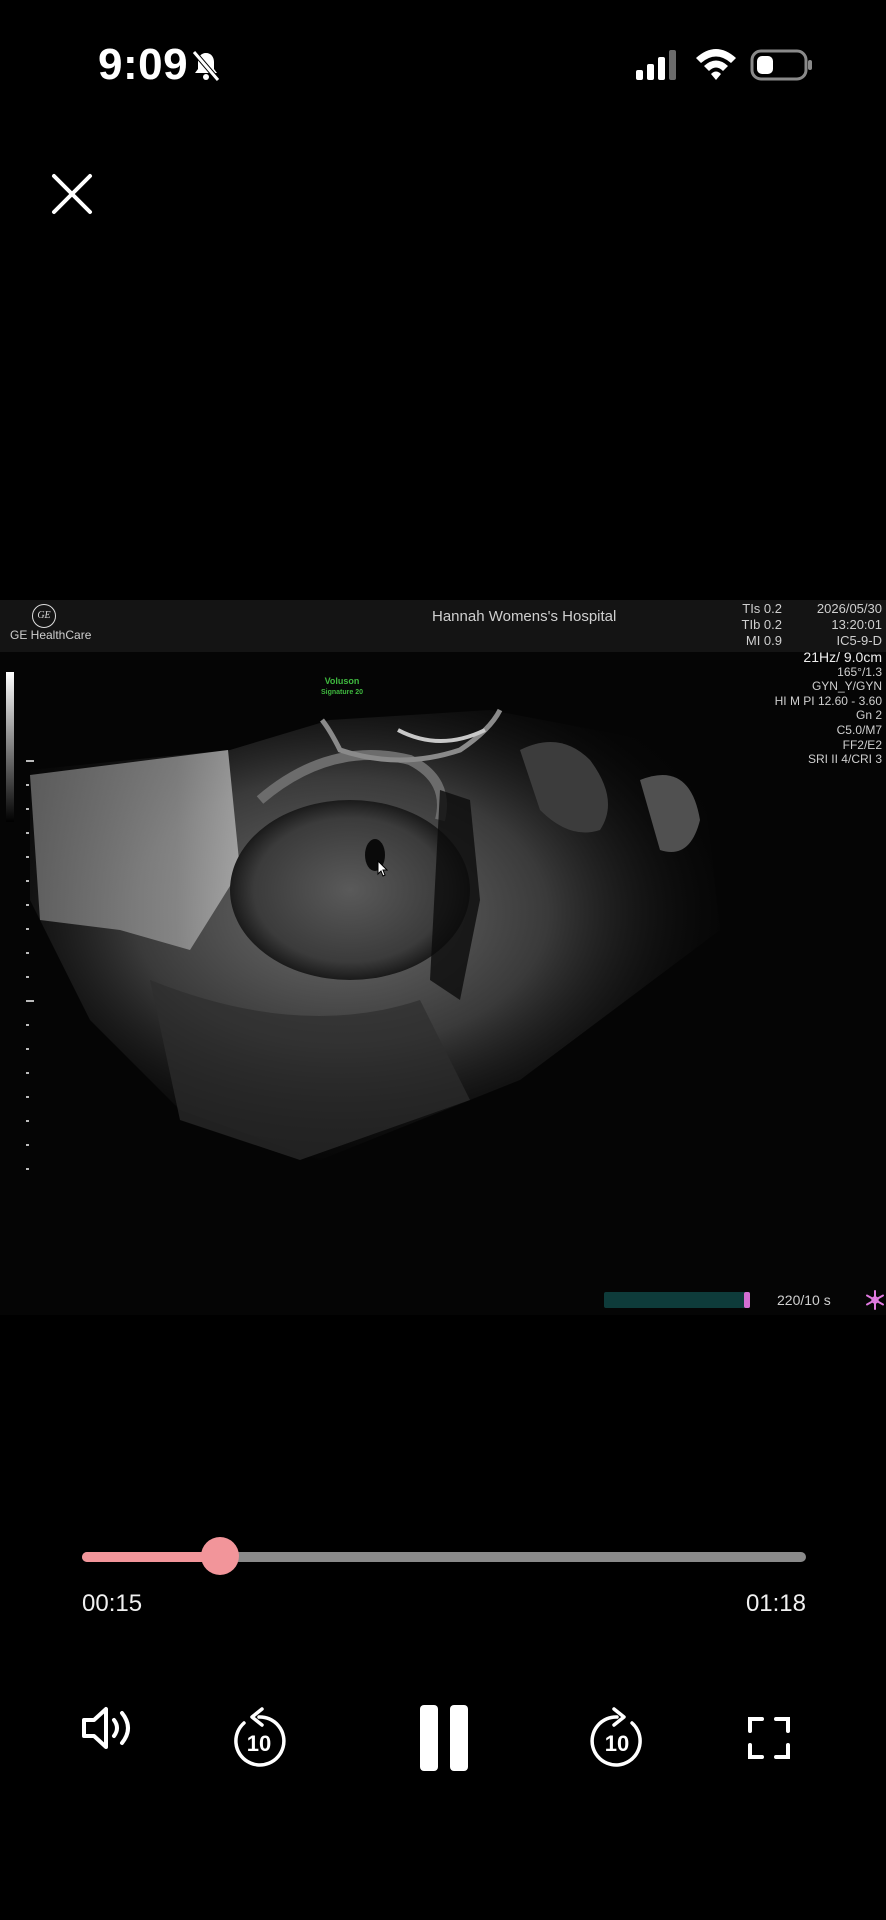 Image resolution: width=886 pixels, height=1920 pixels. I want to click on forward-10-button: 10, so click(617, 1736).